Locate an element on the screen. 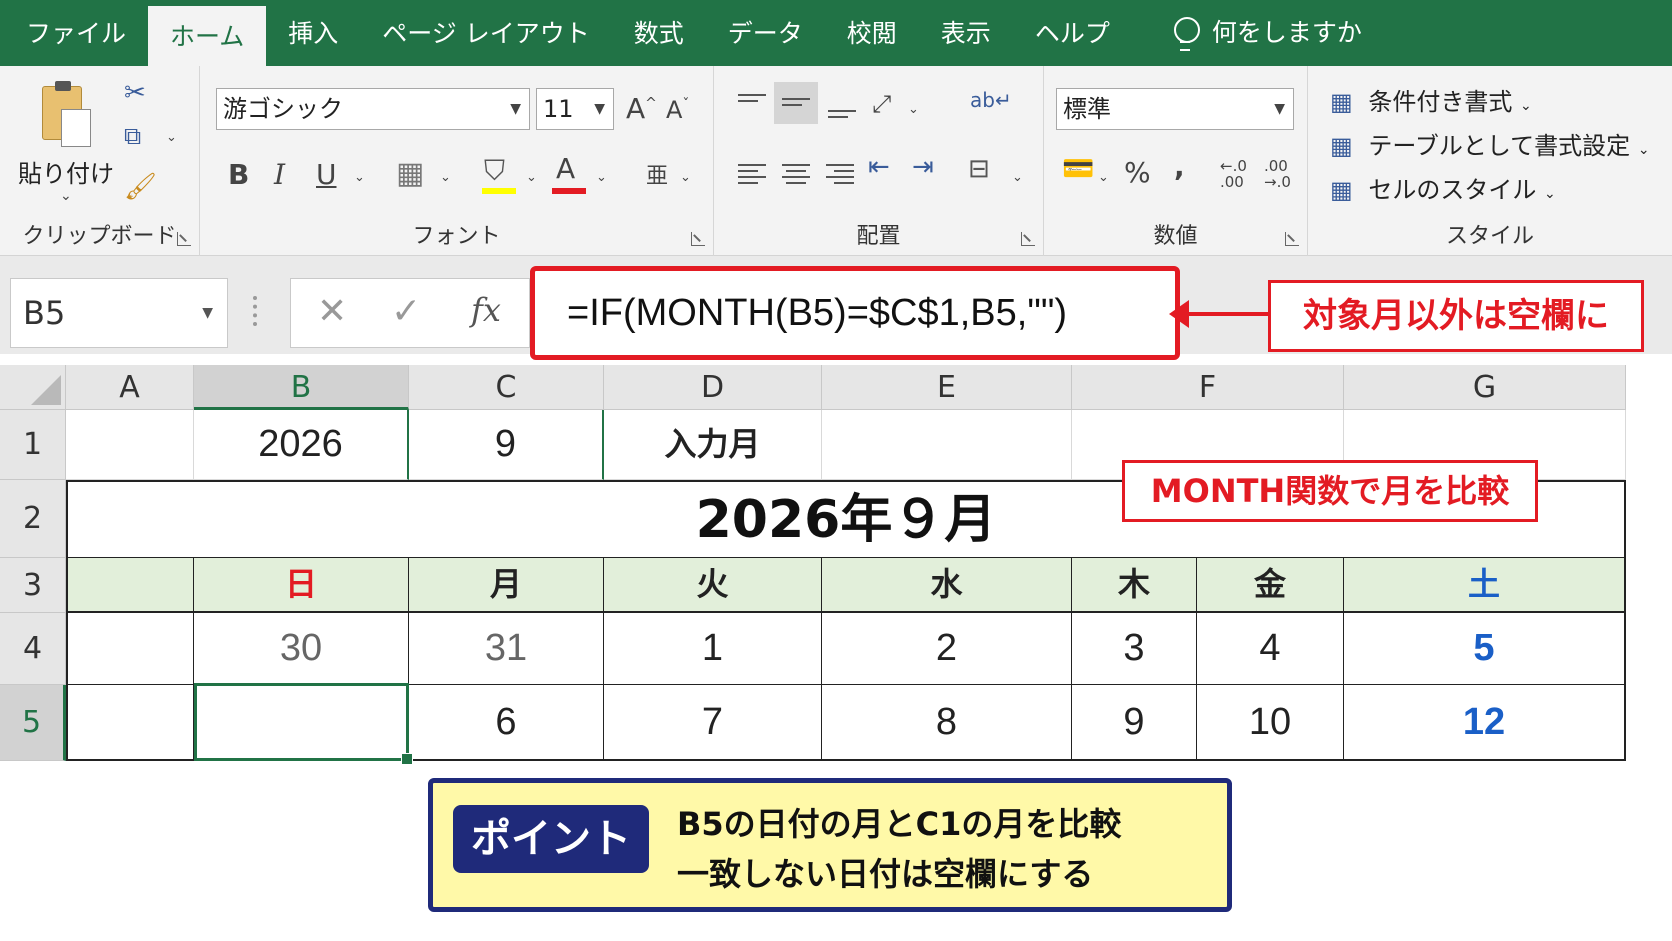 The image size is (1672, 941). cancel-icon: ✕ is located at coordinates (332, 311).